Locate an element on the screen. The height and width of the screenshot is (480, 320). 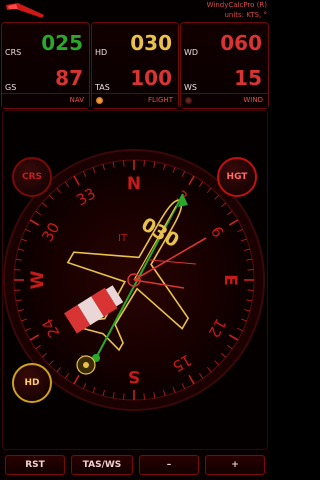
wind-ball-center-icon is located at coordinates (86, 365).